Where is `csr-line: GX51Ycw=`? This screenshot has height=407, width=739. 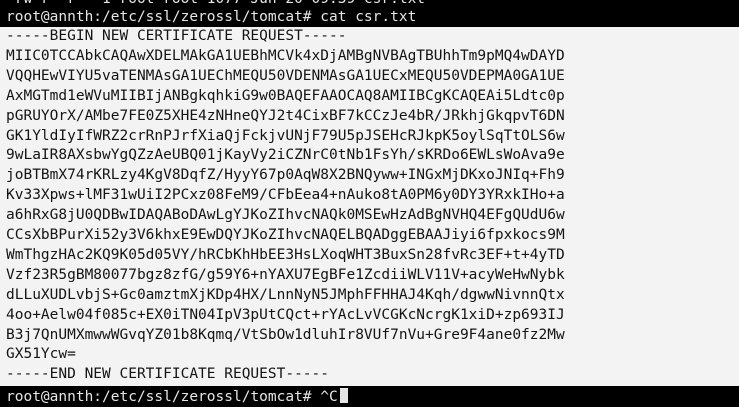
csr-line: GX51Ycw= is located at coordinates (41, 354).